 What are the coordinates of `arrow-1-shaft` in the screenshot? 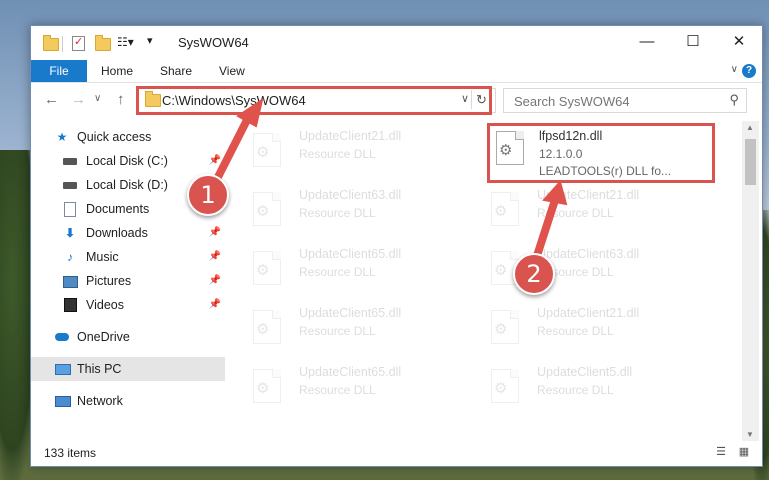 It's located at (231, 150).